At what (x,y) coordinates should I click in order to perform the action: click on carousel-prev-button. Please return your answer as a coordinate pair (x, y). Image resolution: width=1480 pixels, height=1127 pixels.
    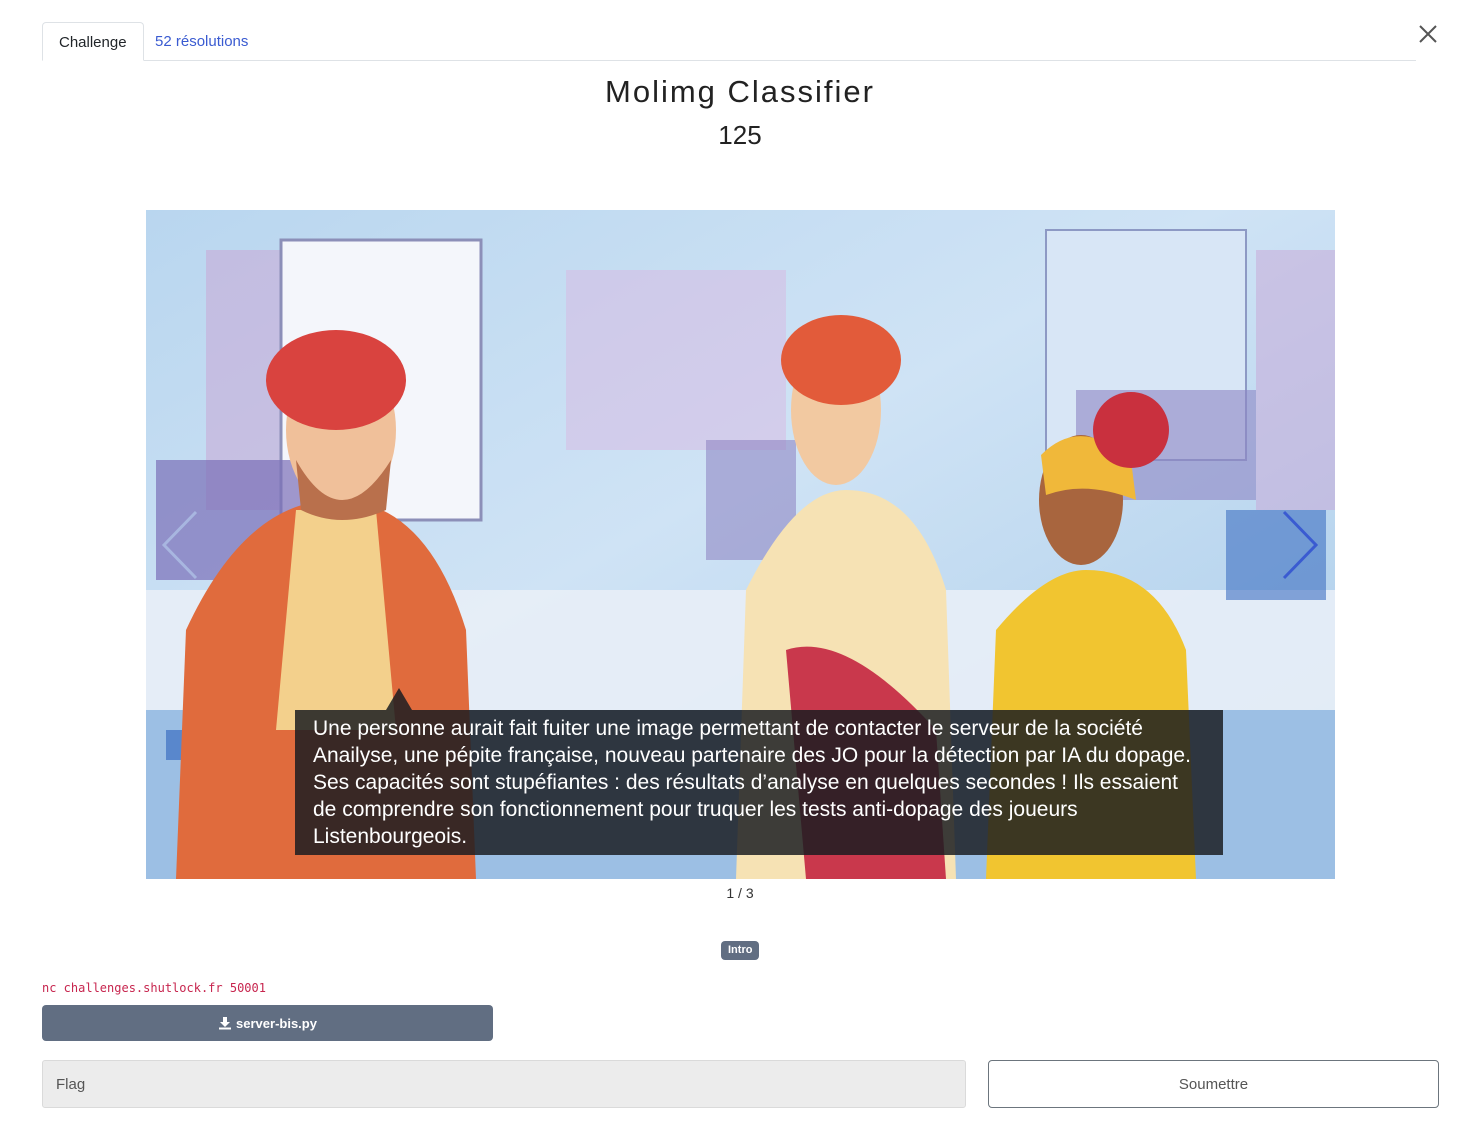
    Looking at the image, I should click on (180, 545).